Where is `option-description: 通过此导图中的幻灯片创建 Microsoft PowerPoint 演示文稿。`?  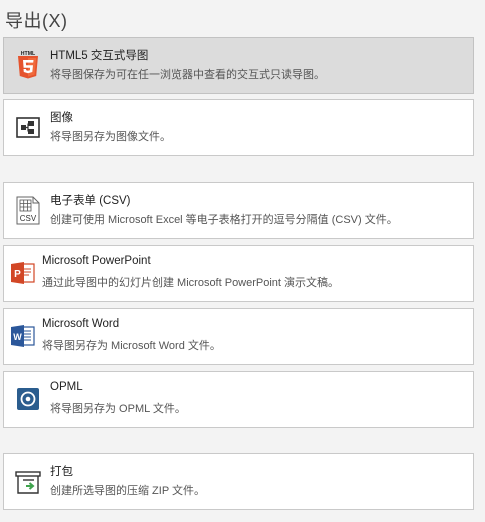
option-description: 通过此导图中的幻灯片创建 Microsoft PowerPoint 演示文稿。 is located at coordinates (191, 283).